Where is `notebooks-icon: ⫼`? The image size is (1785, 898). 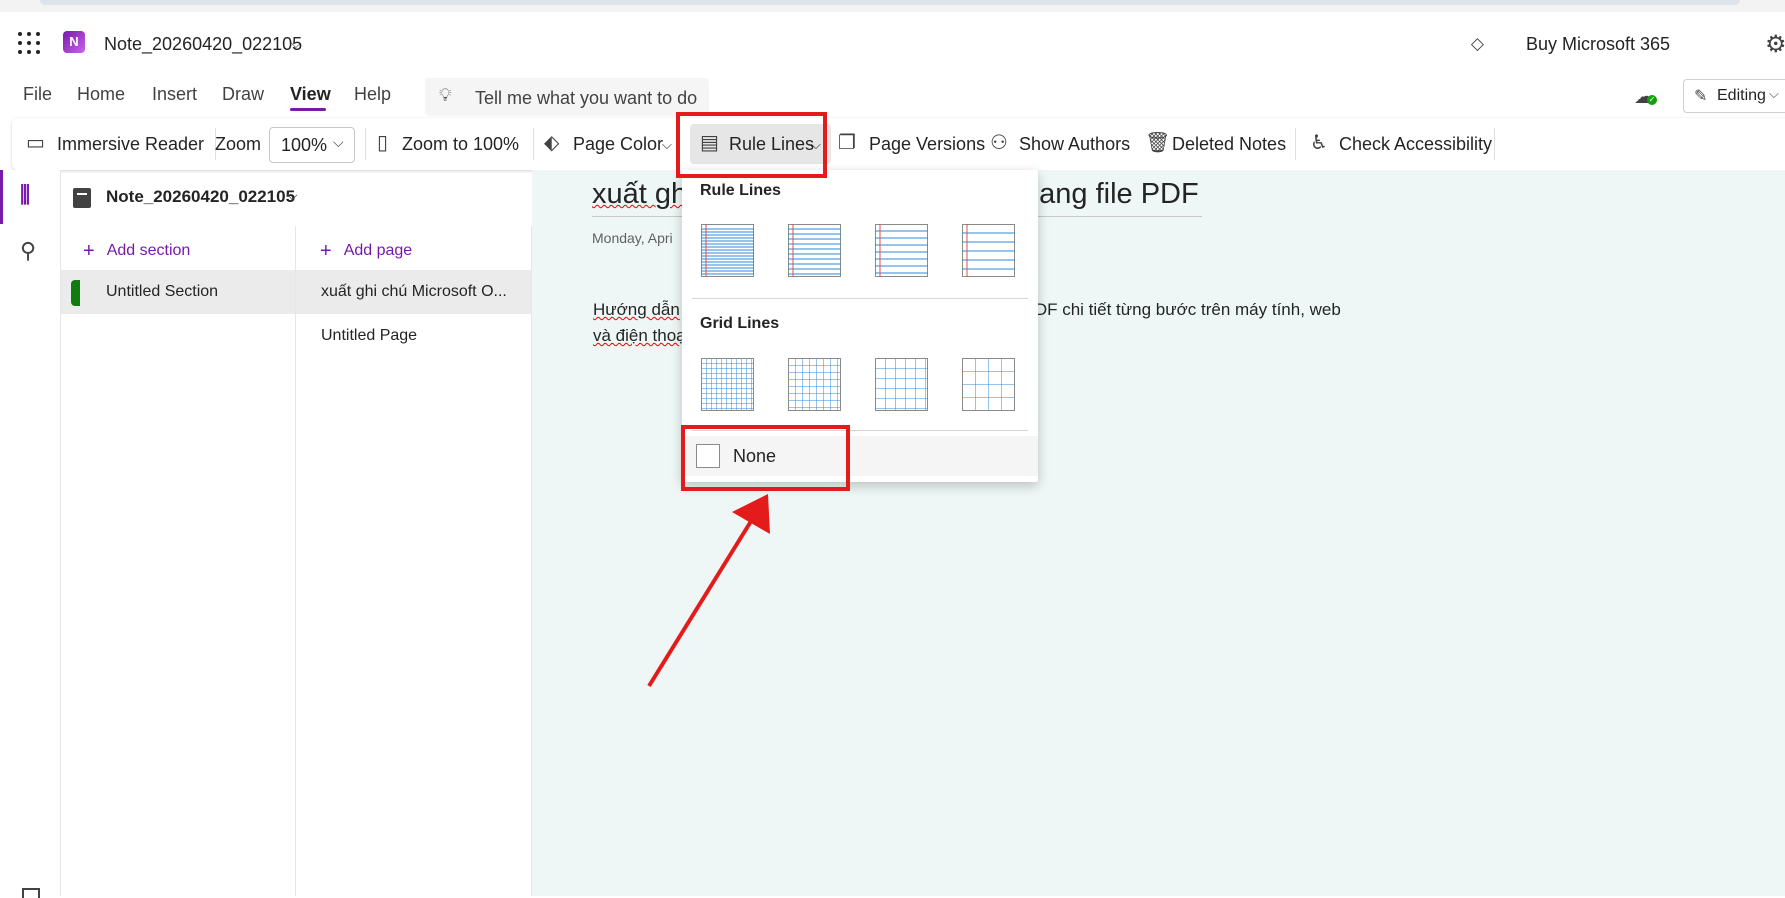
notebooks-icon: ⫼ is located at coordinates (25, 195).